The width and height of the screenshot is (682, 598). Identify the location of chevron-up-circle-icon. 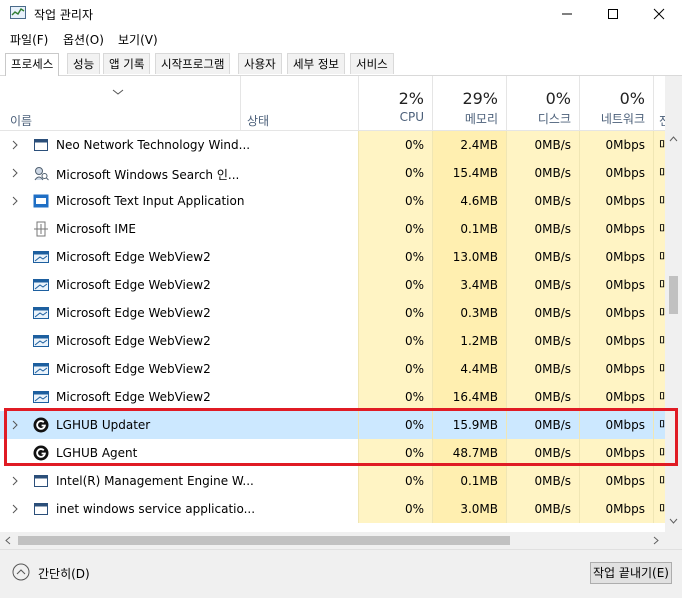
(21, 572).